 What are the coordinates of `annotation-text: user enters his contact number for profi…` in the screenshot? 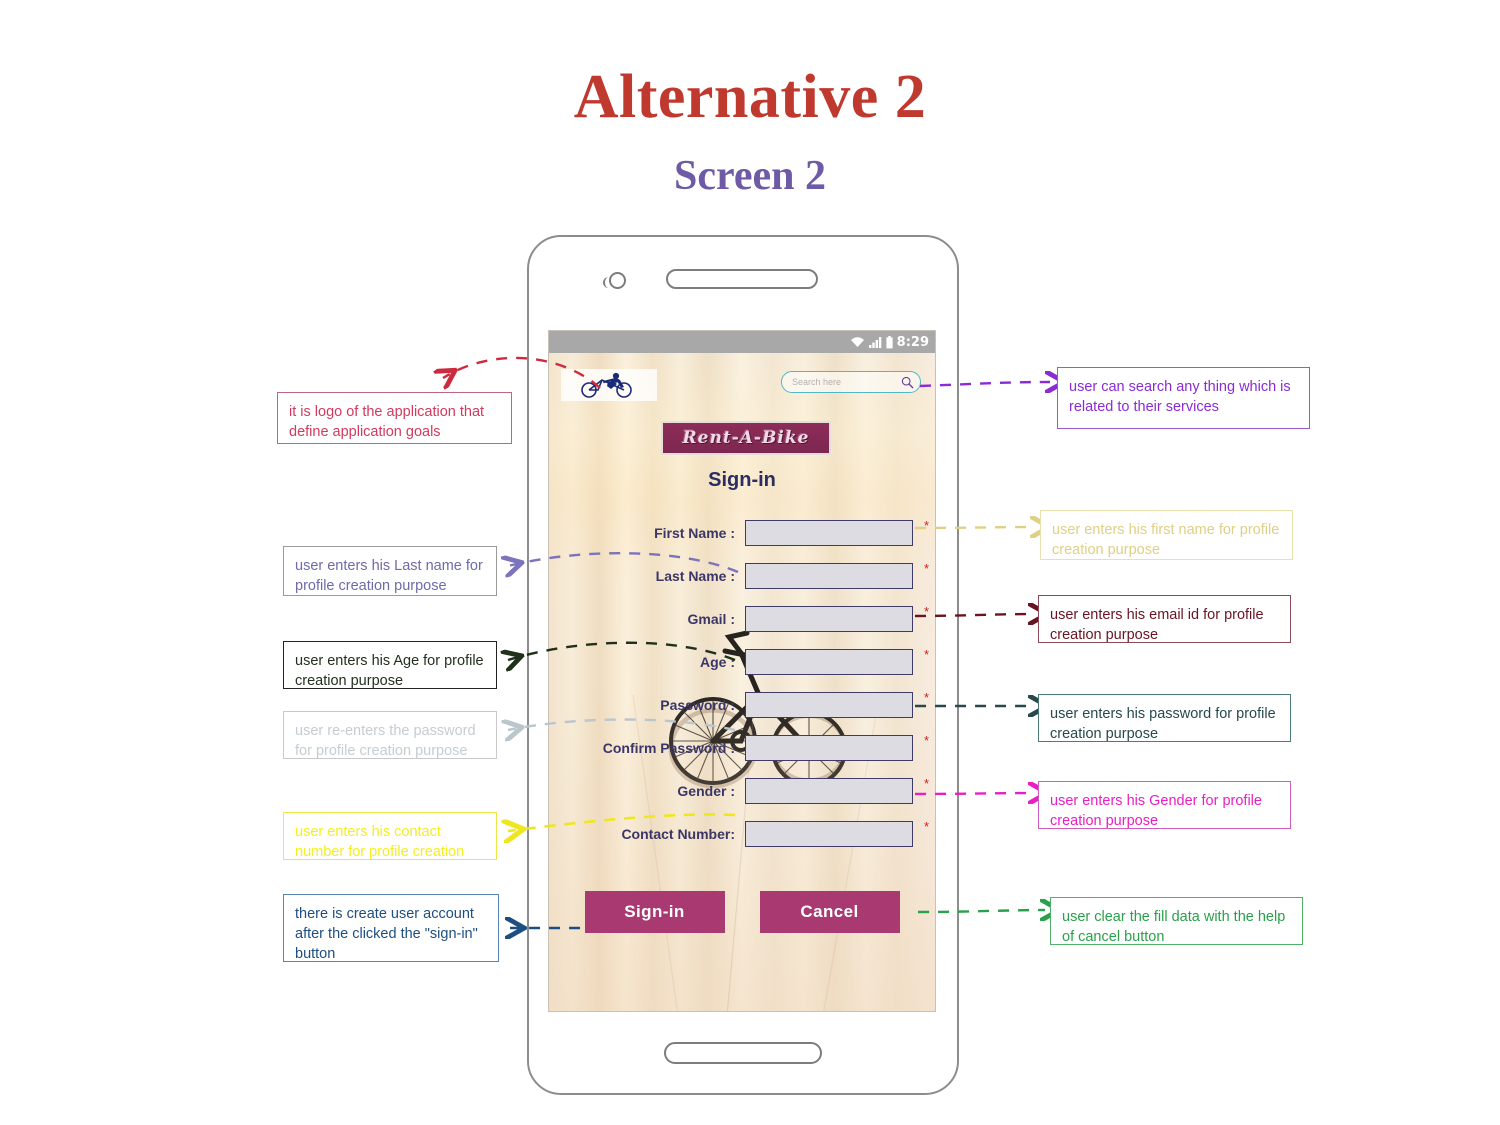 It's located at (380, 842).